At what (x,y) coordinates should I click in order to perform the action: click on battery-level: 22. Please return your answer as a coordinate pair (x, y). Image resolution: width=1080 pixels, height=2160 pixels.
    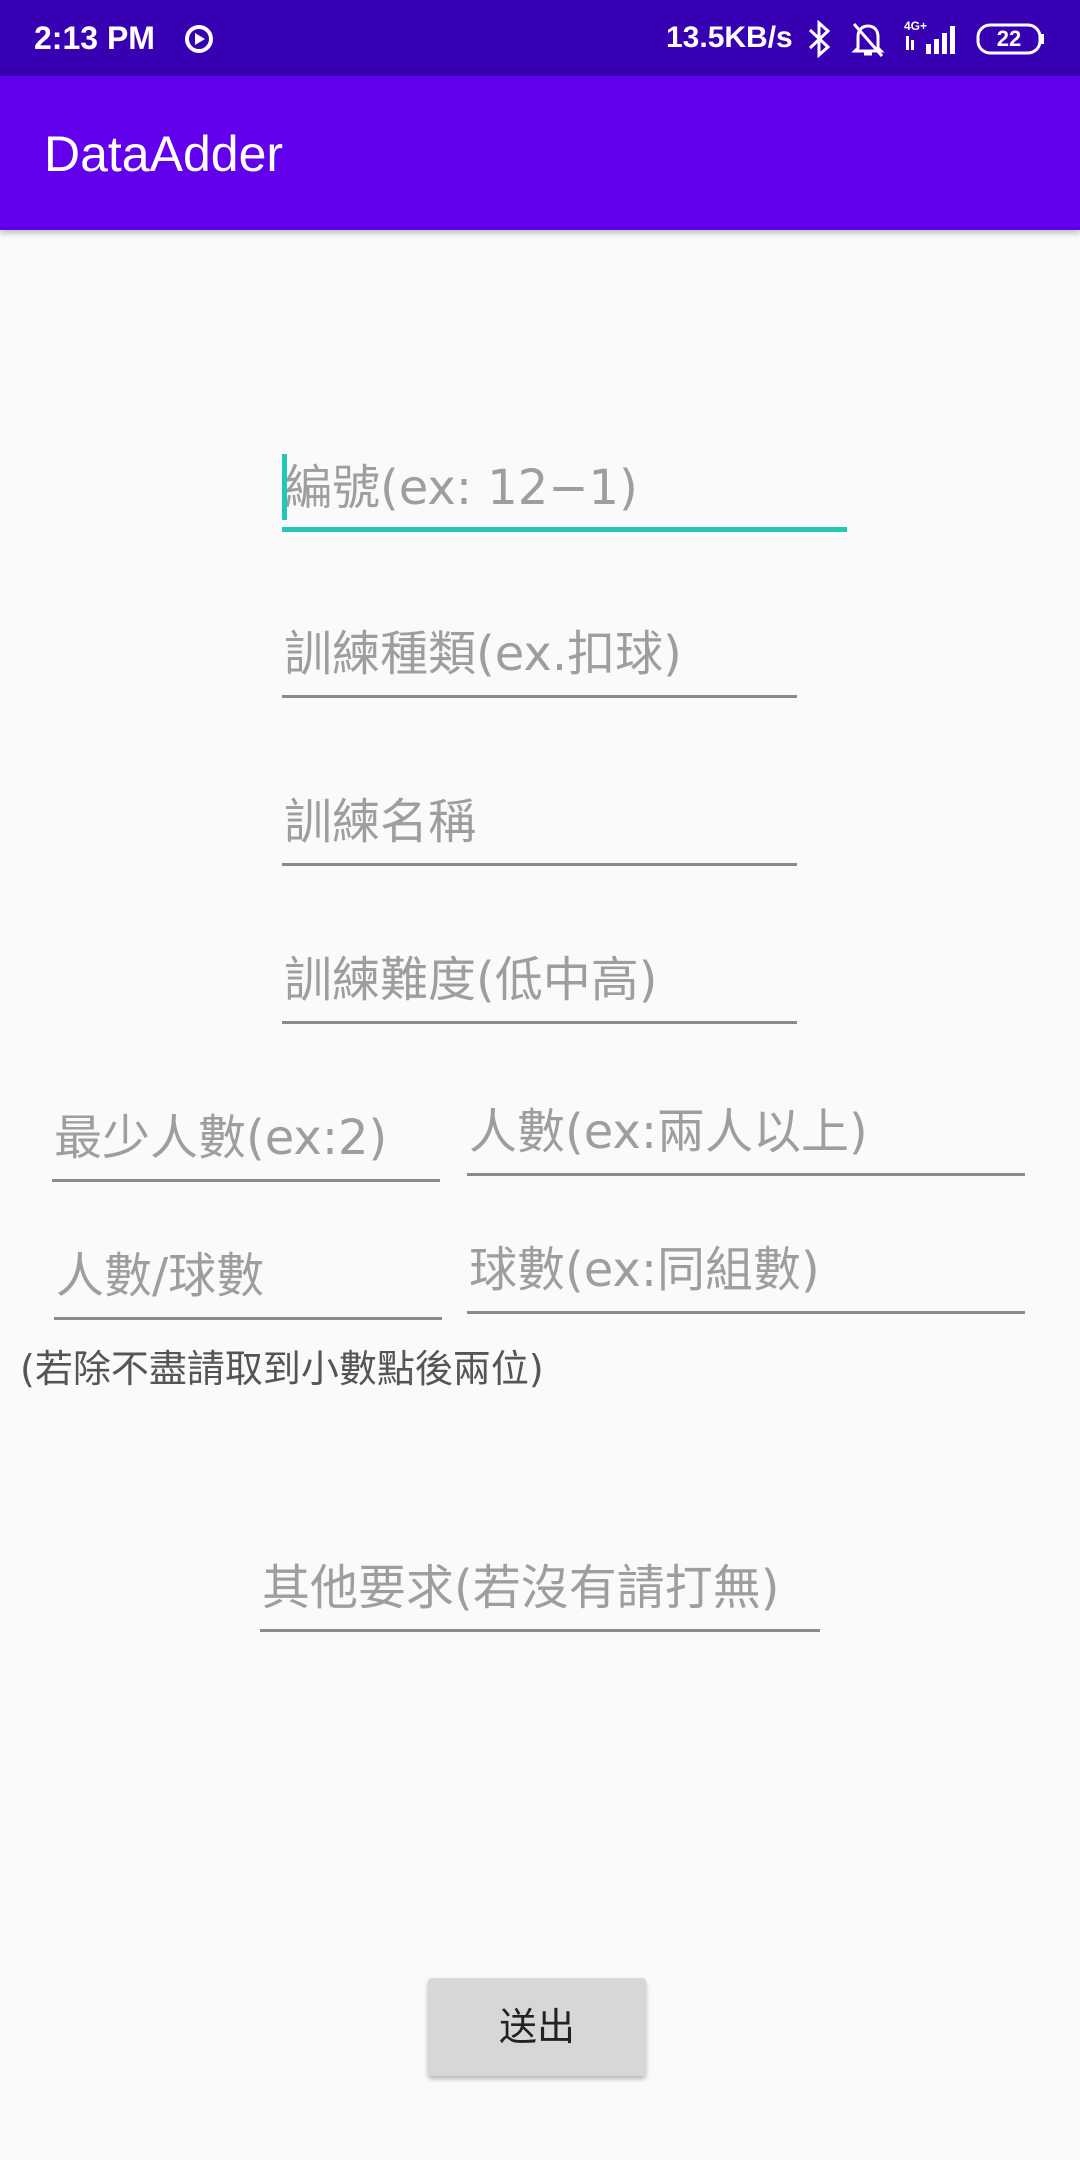
    Looking at the image, I should click on (1009, 38).